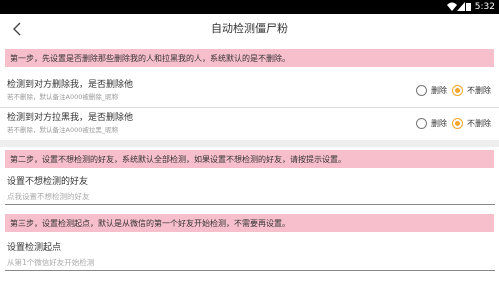 This screenshot has width=499, height=281. What do you see at coordinates (484, 7) in the screenshot?
I see `status-time: 5:32` at bounding box center [484, 7].